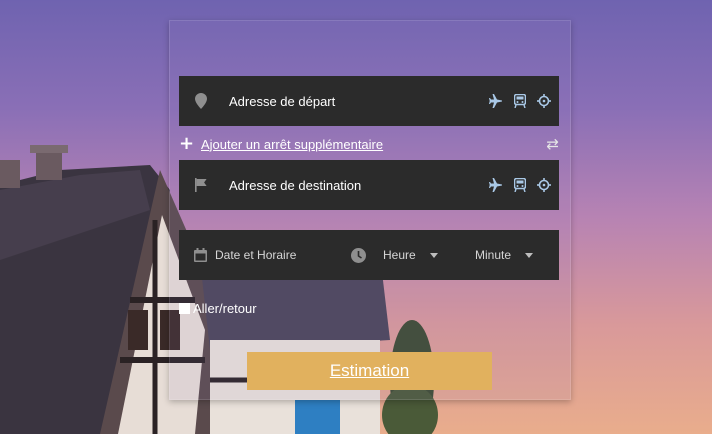  I want to click on pin-icon, so click(201, 101).